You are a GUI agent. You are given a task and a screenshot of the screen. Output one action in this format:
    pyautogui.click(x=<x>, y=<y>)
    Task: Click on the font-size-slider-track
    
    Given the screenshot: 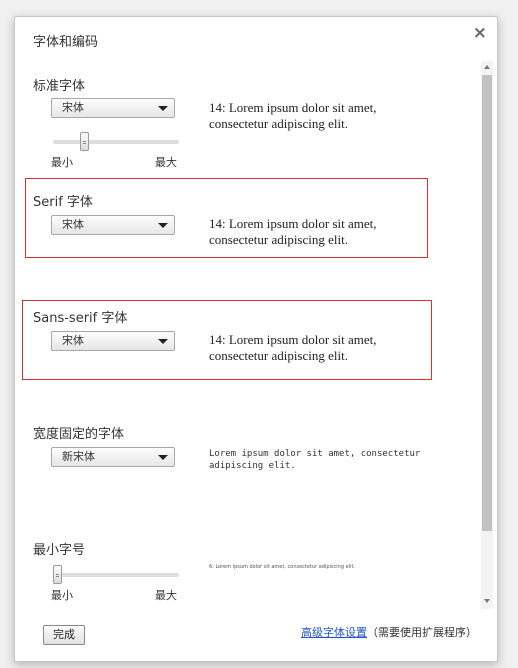 What is the action you would take?
    pyautogui.click(x=116, y=142)
    